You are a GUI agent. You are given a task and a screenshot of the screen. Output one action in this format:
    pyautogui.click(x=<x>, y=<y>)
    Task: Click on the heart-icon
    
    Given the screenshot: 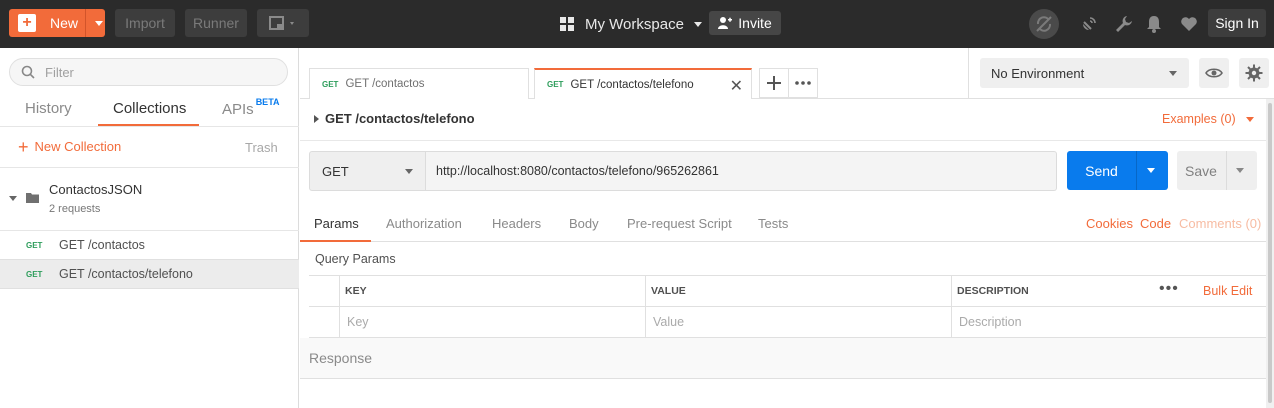 What is the action you would take?
    pyautogui.click(x=1189, y=24)
    